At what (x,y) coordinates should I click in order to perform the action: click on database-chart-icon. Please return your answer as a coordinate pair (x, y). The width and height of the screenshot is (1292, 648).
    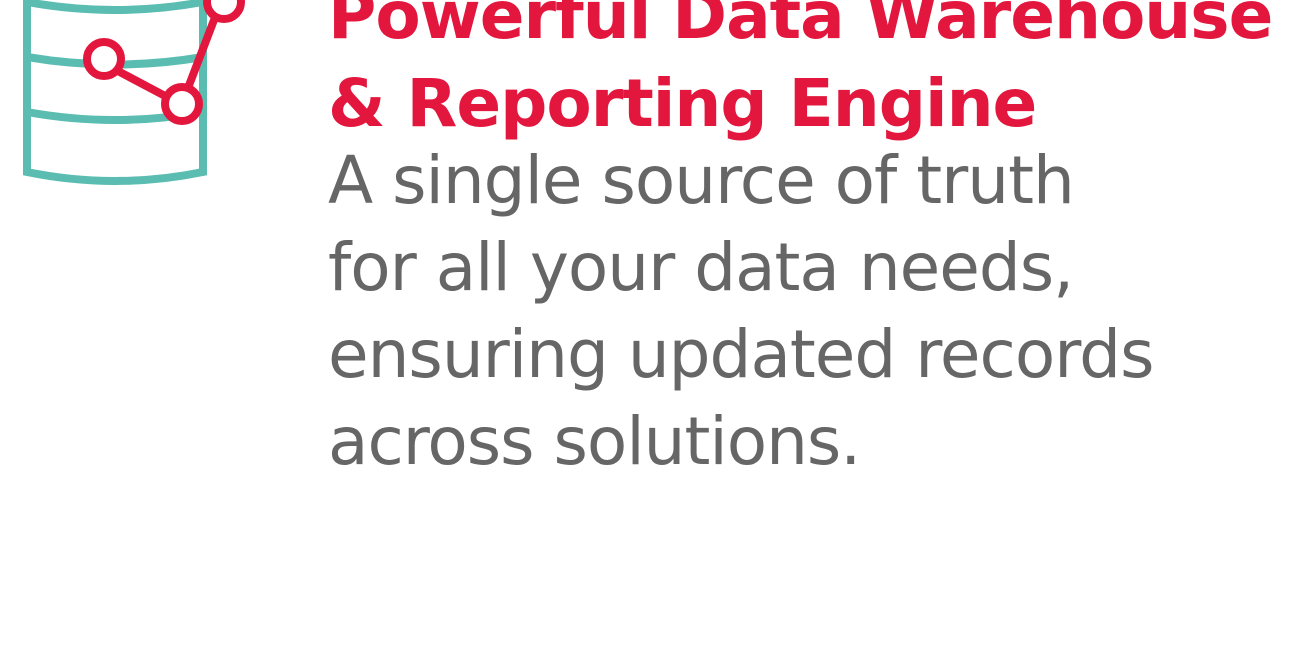
    Looking at the image, I should click on (130, 100).